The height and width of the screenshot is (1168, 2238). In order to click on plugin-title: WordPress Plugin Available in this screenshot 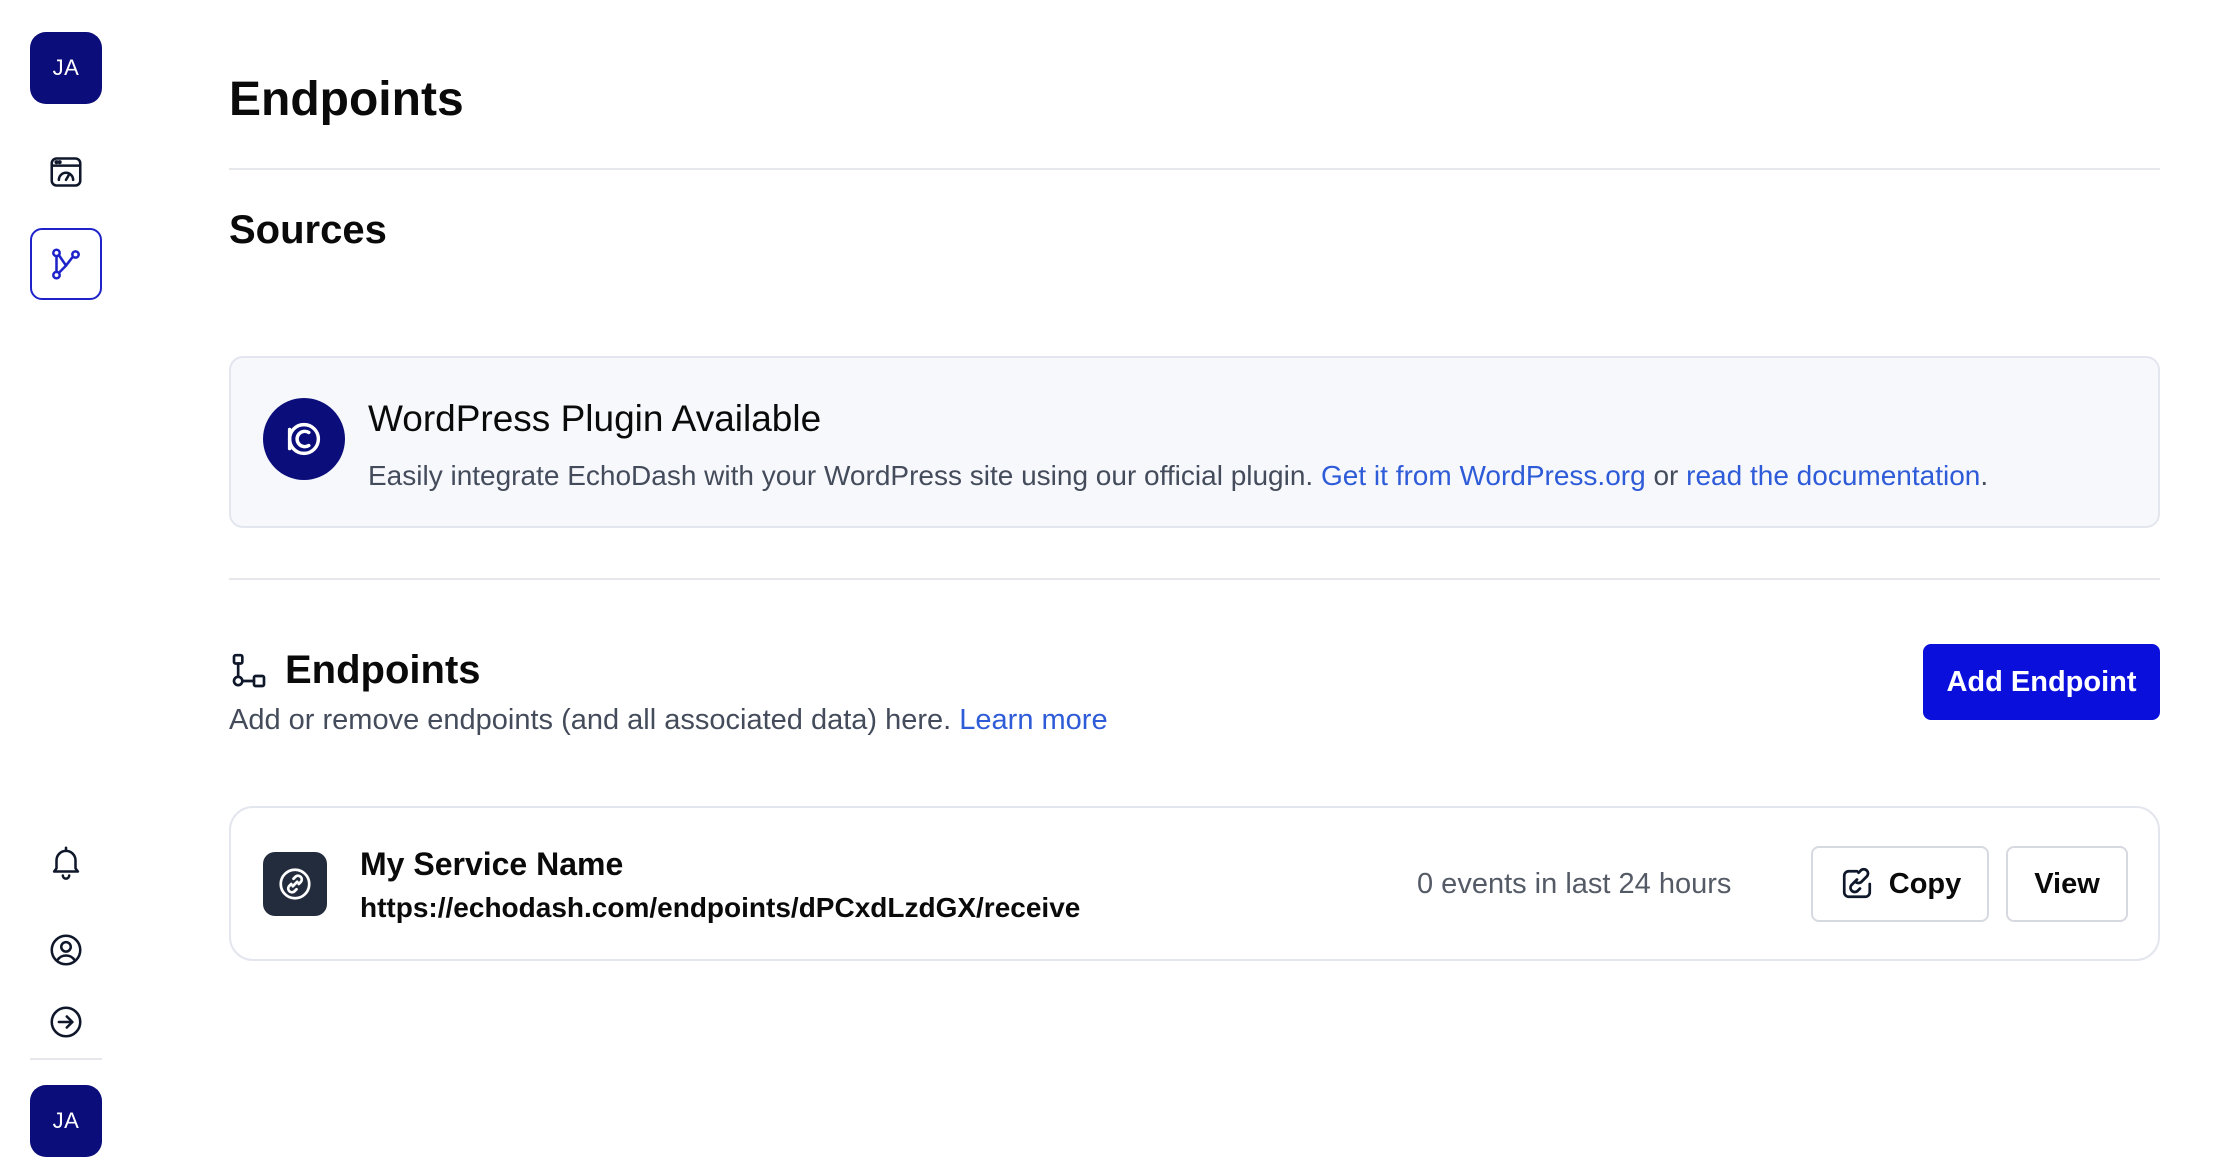, I will do `click(595, 418)`.